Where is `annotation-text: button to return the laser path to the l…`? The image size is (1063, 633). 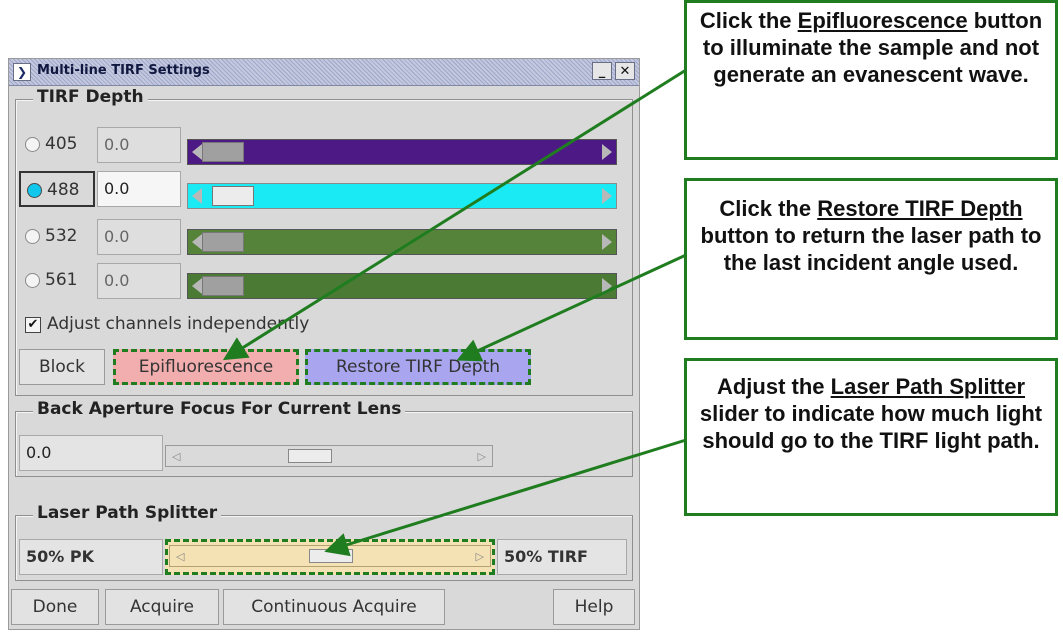
annotation-text: button to return the laser path to the l… is located at coordinates (871, 249).